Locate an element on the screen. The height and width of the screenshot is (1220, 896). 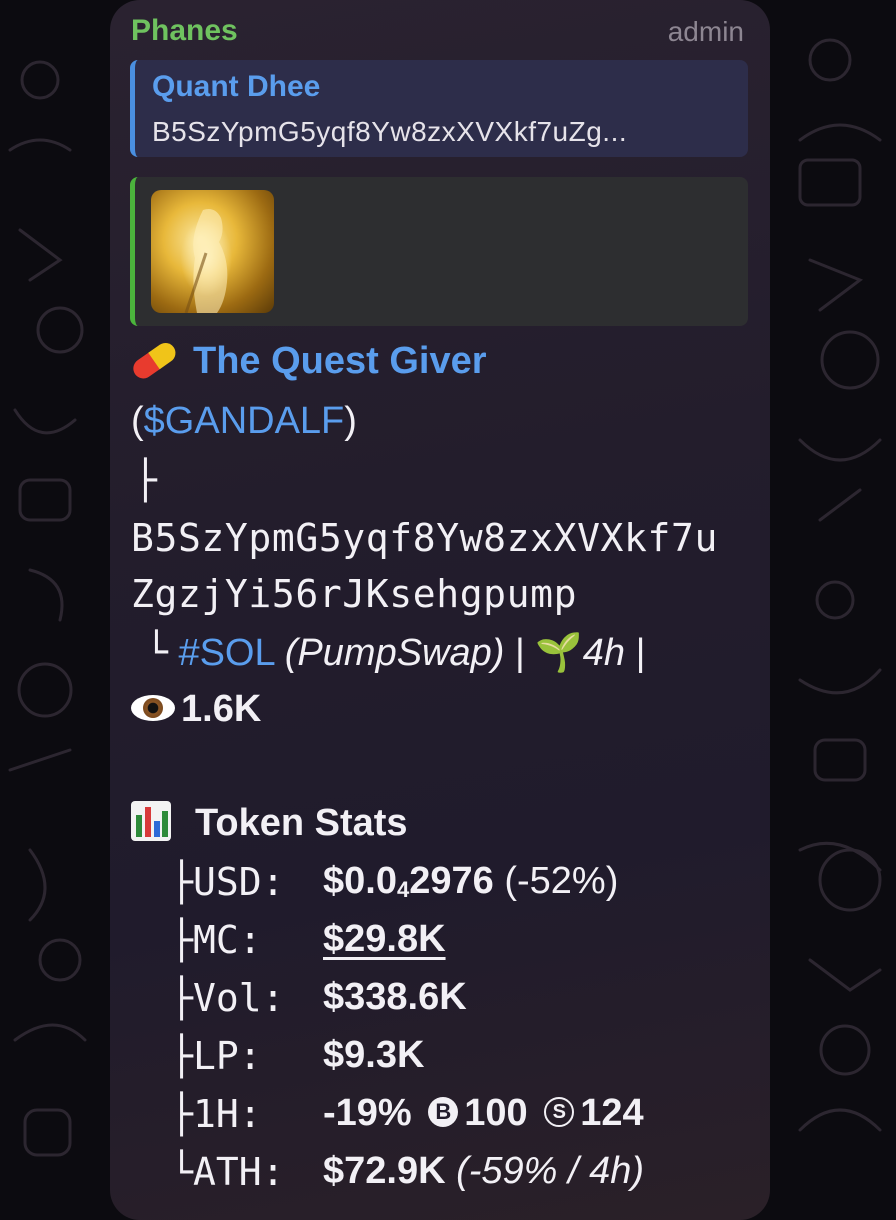
stat-value-ath: $72.9K (-59% / 4h) is located at coordinates (484, 1171).